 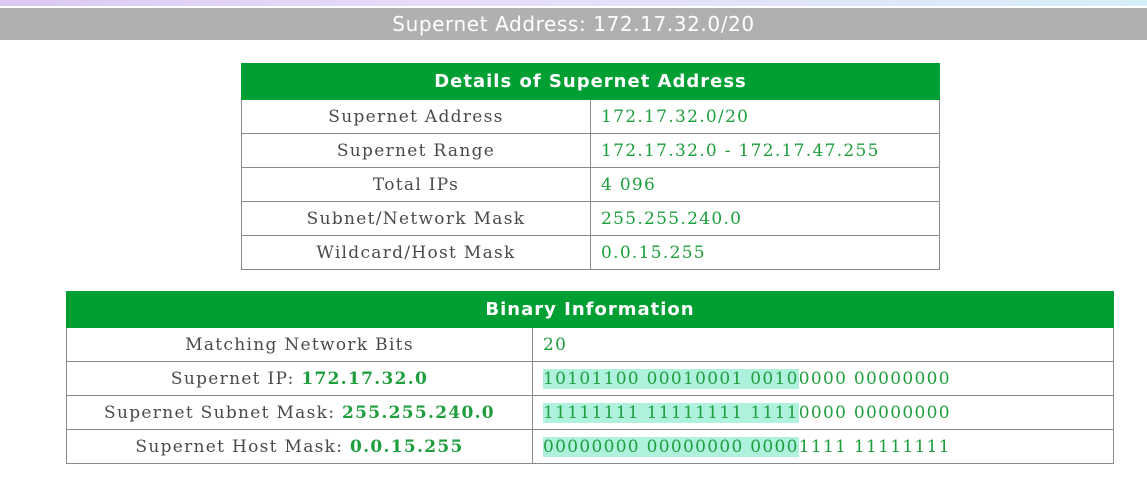 I want to click on subnet-mask-binary: 11111111 11111111 11110000 00000000, so click(x=823, y=412).